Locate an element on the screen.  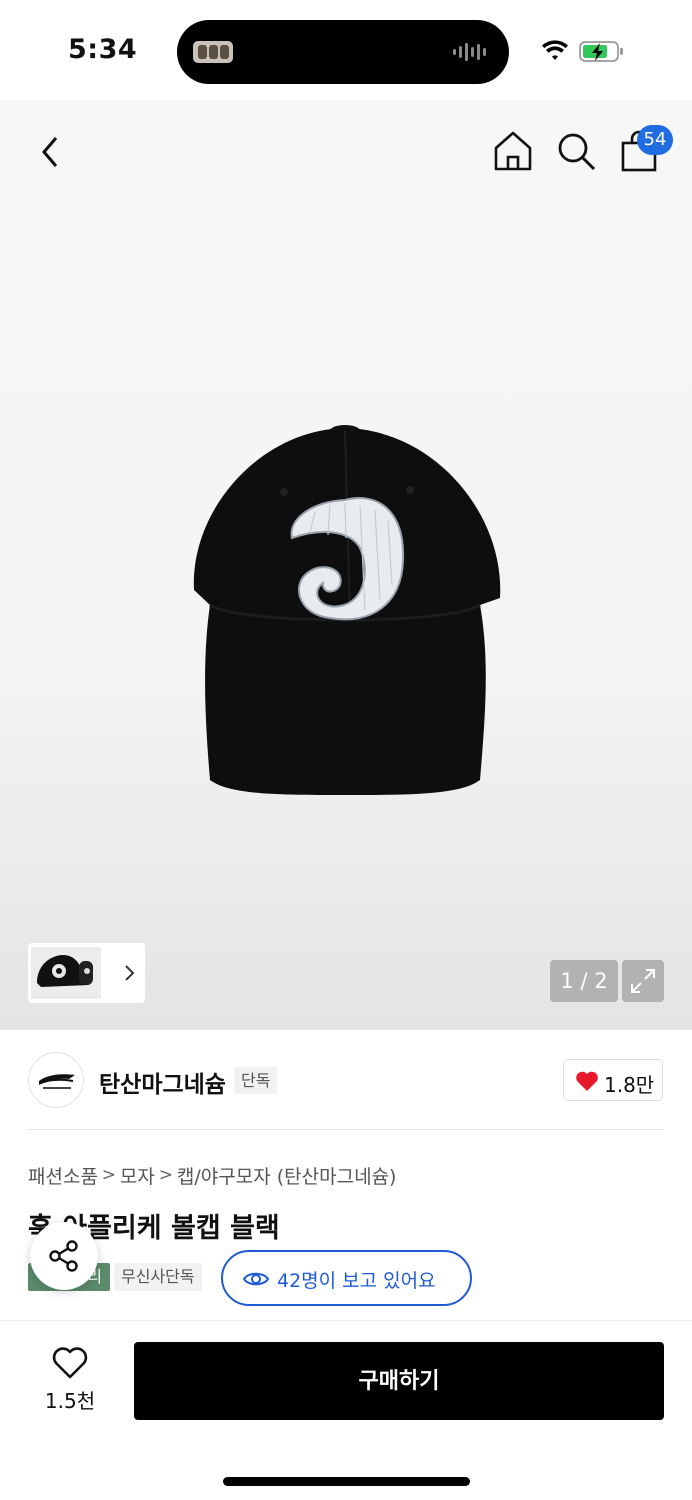
home-indicator is located at coordinates (346, 1481).